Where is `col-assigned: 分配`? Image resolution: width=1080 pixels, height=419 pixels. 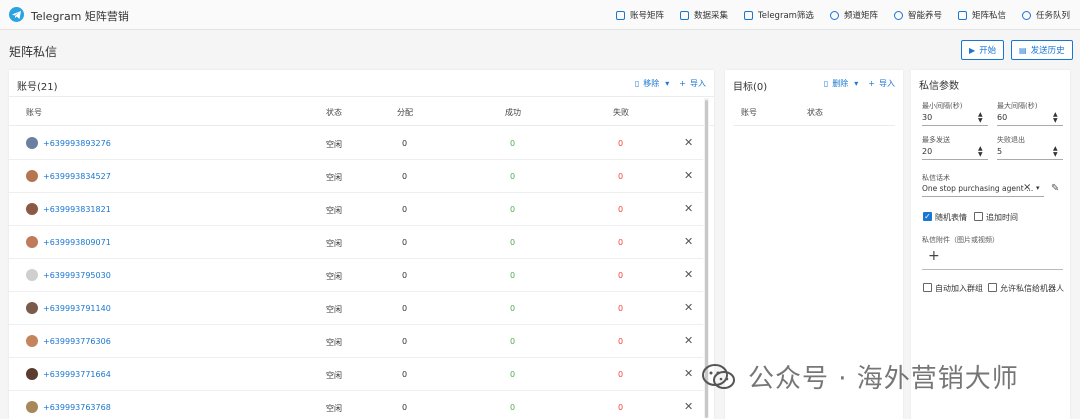
col-assigned: 分配 is located at coordinates (405, 112).